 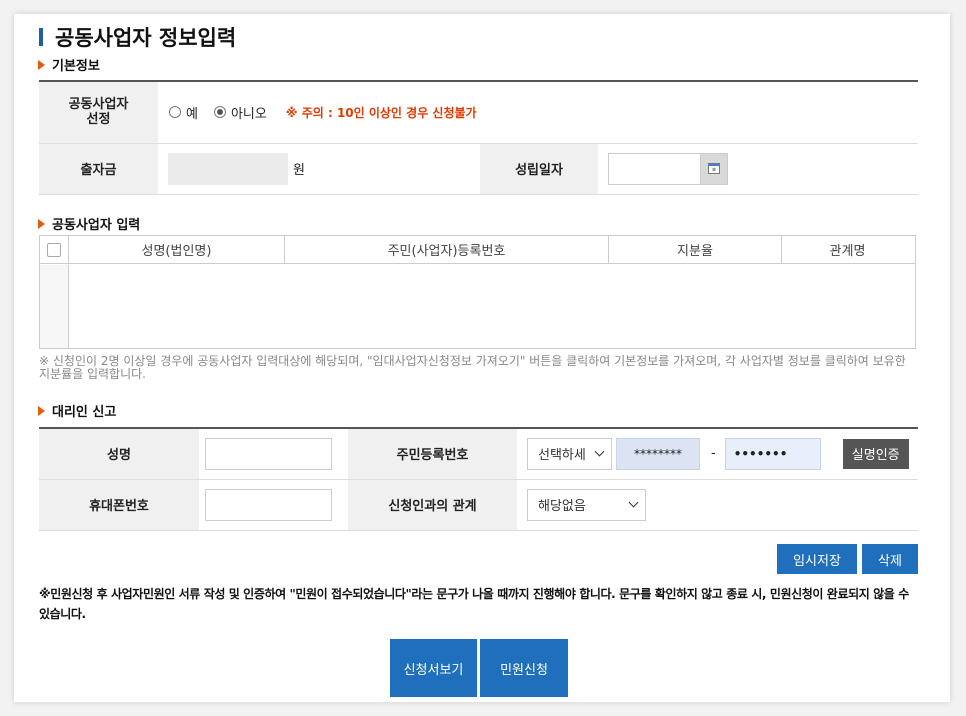 I want to click on calendar-icon, so click(x=714, y=168).